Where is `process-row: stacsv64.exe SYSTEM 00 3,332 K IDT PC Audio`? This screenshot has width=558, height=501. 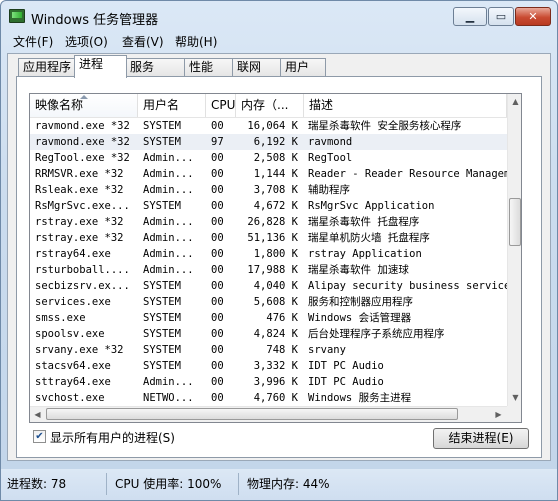 process-row: stacsv64.exe SYSTEM 00 3,332 K IDT PC Audio is located at coordinates (268, 366).